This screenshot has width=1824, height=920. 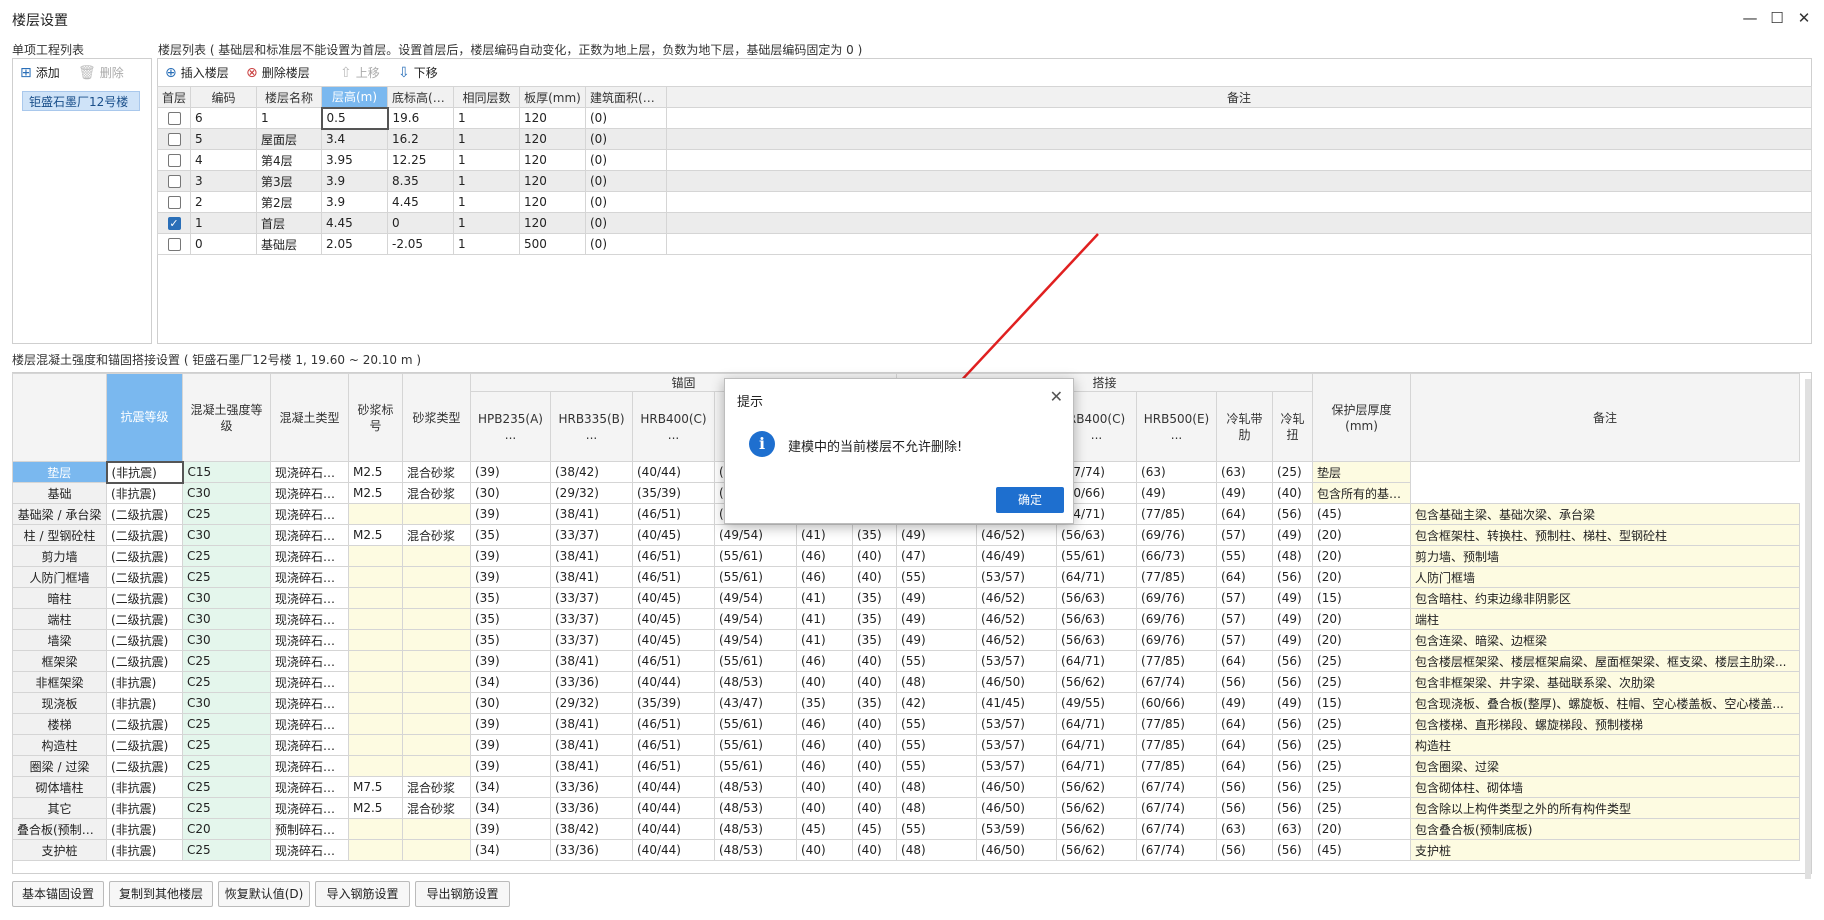 What do you see at coordinates (436, 535) in the screenshot?
I see `concrete-cell: 混合砂浆` at bounding box center [436, 535].